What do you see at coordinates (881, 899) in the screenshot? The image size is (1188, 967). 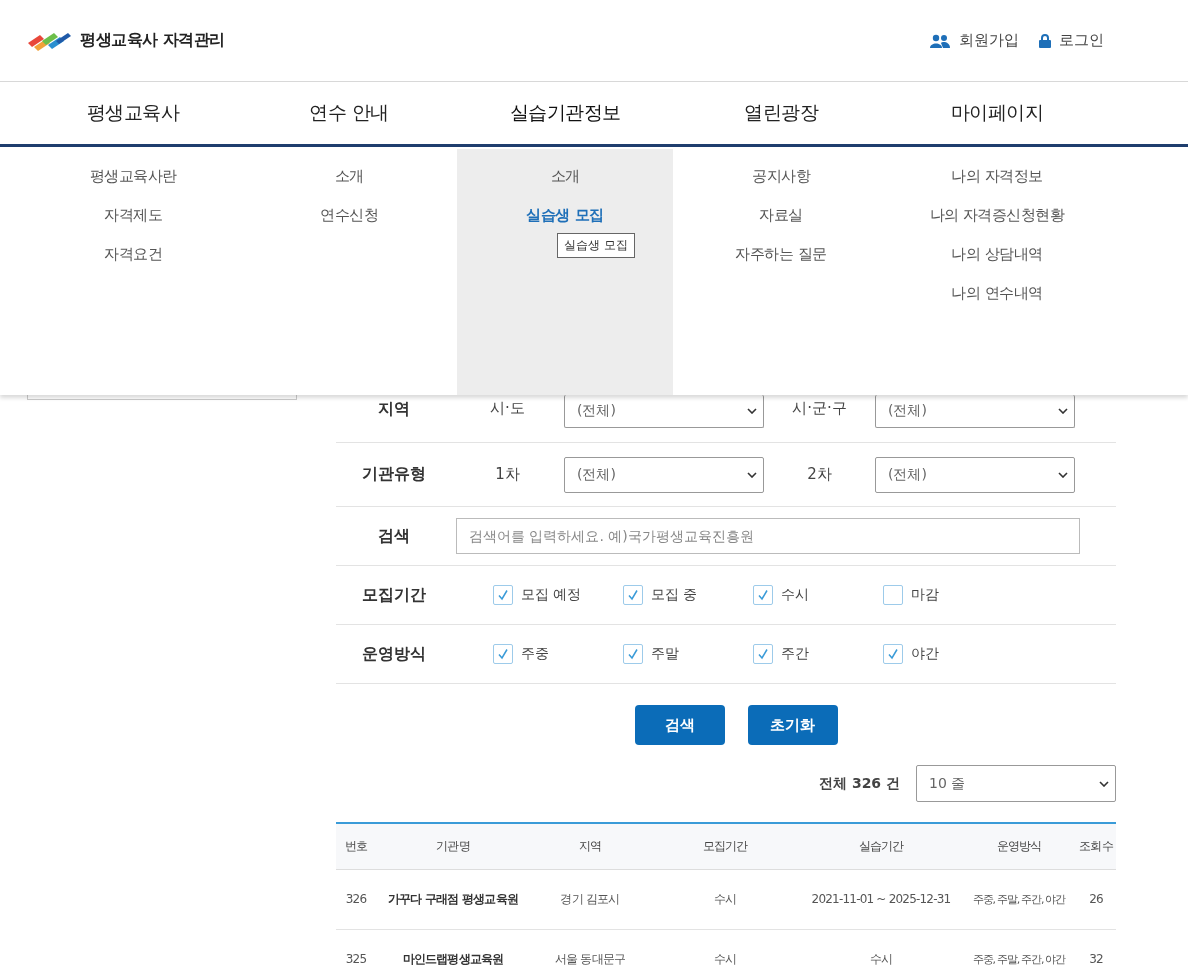 I see `table-cell: 2021-11-01 ~ 2025-12-31` at bounding box center [881, 899].